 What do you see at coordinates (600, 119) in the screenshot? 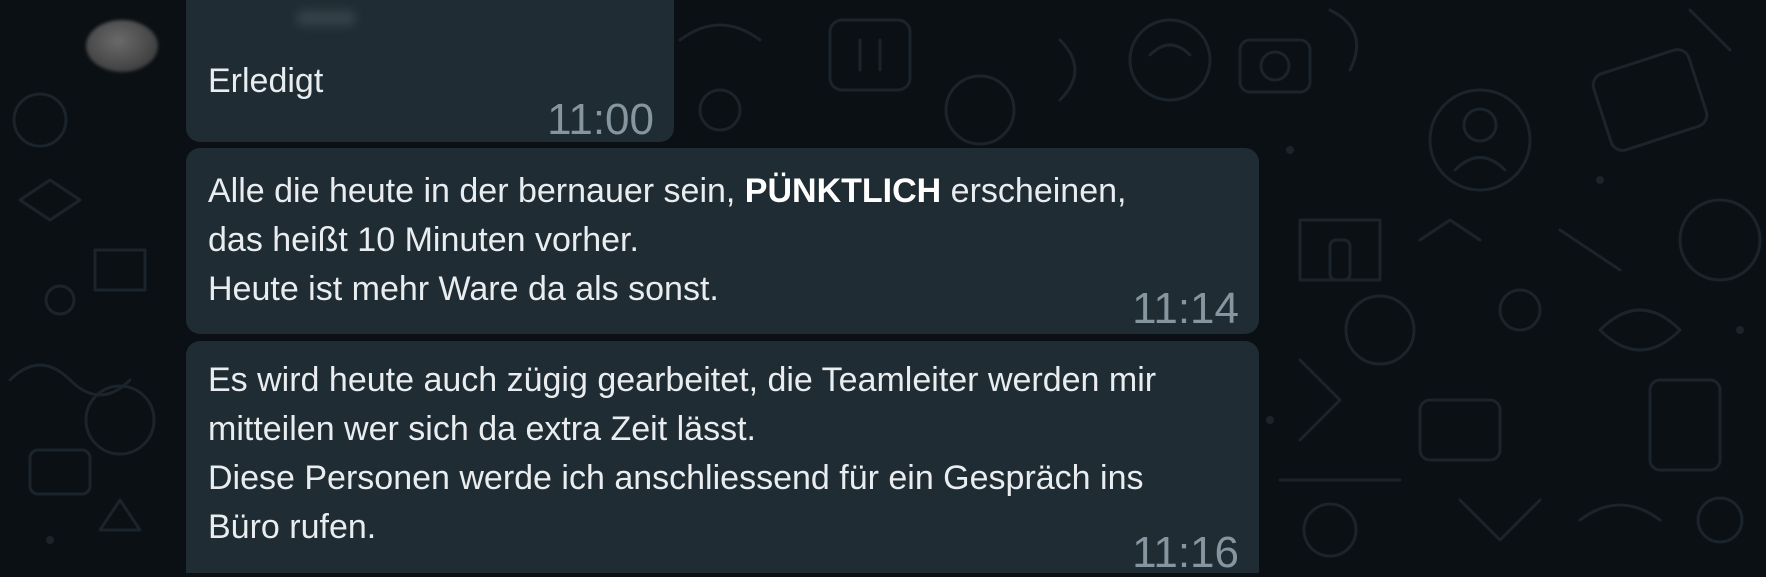
I see `message-timestamp: 11:00` at bounding box center [600, 119].